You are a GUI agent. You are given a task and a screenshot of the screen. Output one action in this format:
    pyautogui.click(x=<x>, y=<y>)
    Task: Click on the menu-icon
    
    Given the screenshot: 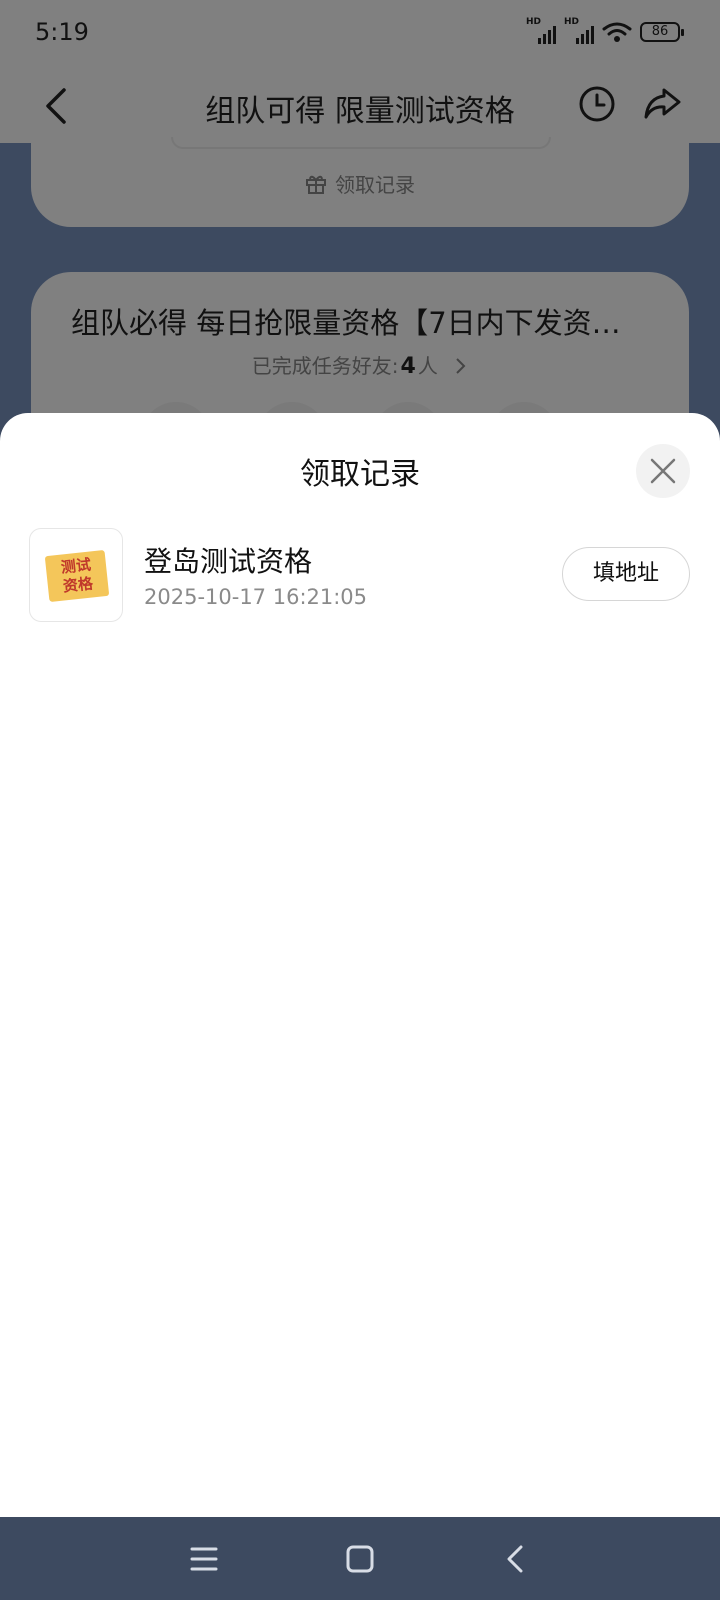 What is the action you would take?
    pyautogui.click(x=204, y=1559)
    